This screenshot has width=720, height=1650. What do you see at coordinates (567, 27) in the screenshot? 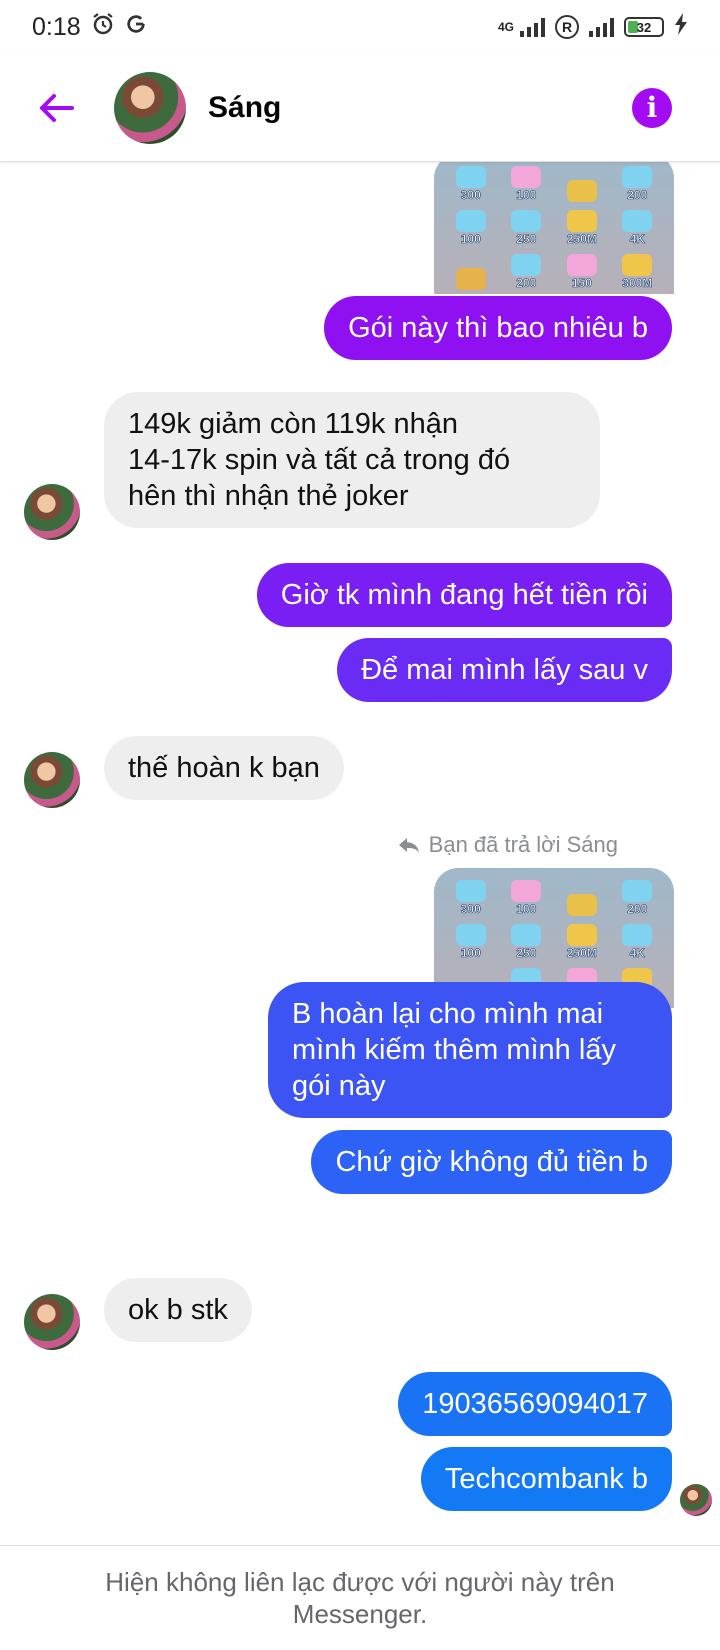
I see `registered-icon: R` at bounding box center [567, 27].